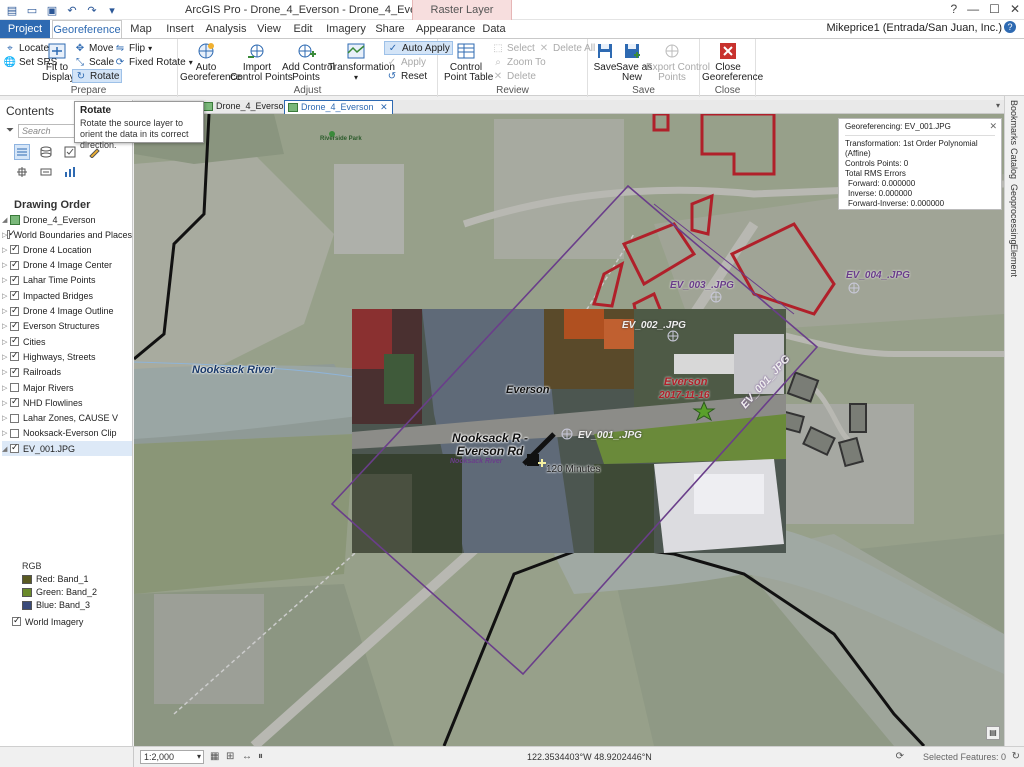  I want to click on layer-row: ▷ Nooksack-Everson Clip, so click(67, 433).